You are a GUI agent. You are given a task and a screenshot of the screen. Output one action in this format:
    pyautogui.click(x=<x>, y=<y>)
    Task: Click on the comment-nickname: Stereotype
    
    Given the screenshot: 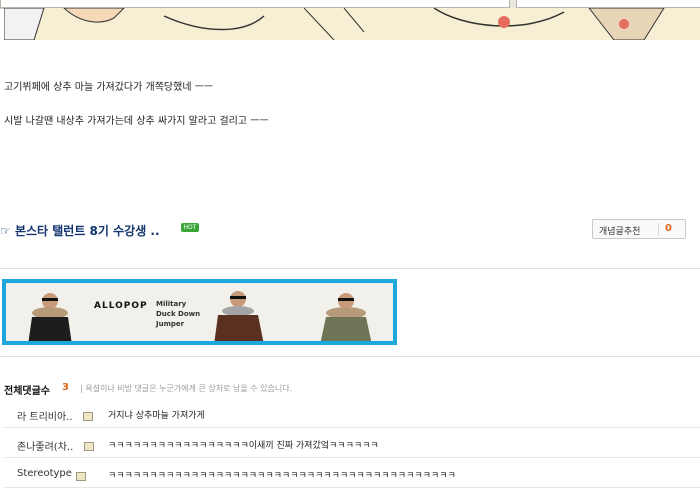 What is the action you would take?
    pyautogui.click(x=44, y=473)
    